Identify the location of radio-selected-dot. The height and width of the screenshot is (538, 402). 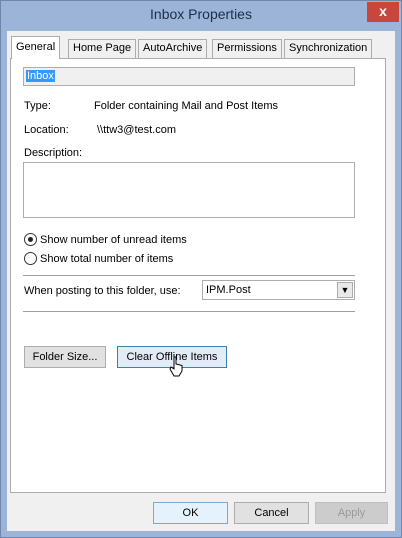
(30, 239).